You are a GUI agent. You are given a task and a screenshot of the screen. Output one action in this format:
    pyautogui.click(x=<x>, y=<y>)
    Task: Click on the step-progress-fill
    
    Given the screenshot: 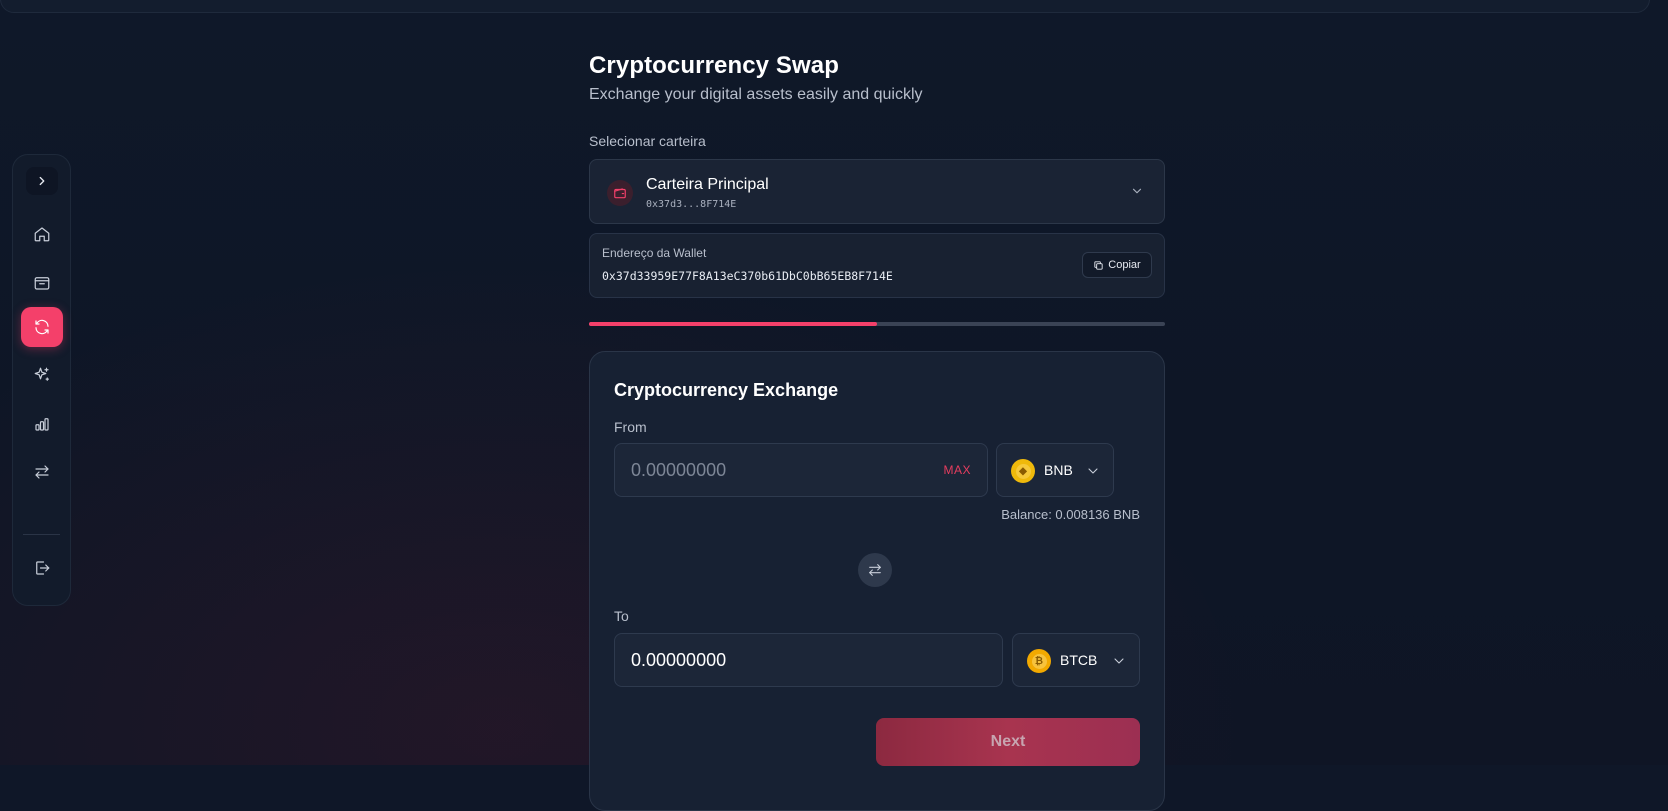 What is the action you would take?
    pyautogui.click(x=733, y=324)
    